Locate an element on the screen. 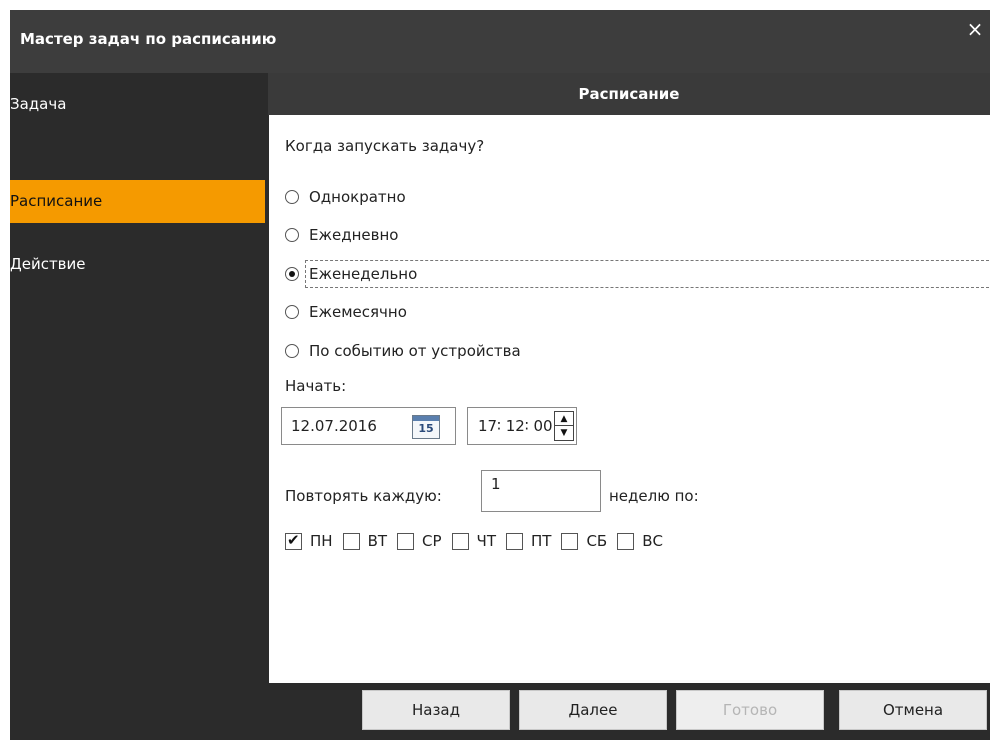 This screenshot has height=740, width=990. day-sun-checkbox is located at coordinates (626, 541).